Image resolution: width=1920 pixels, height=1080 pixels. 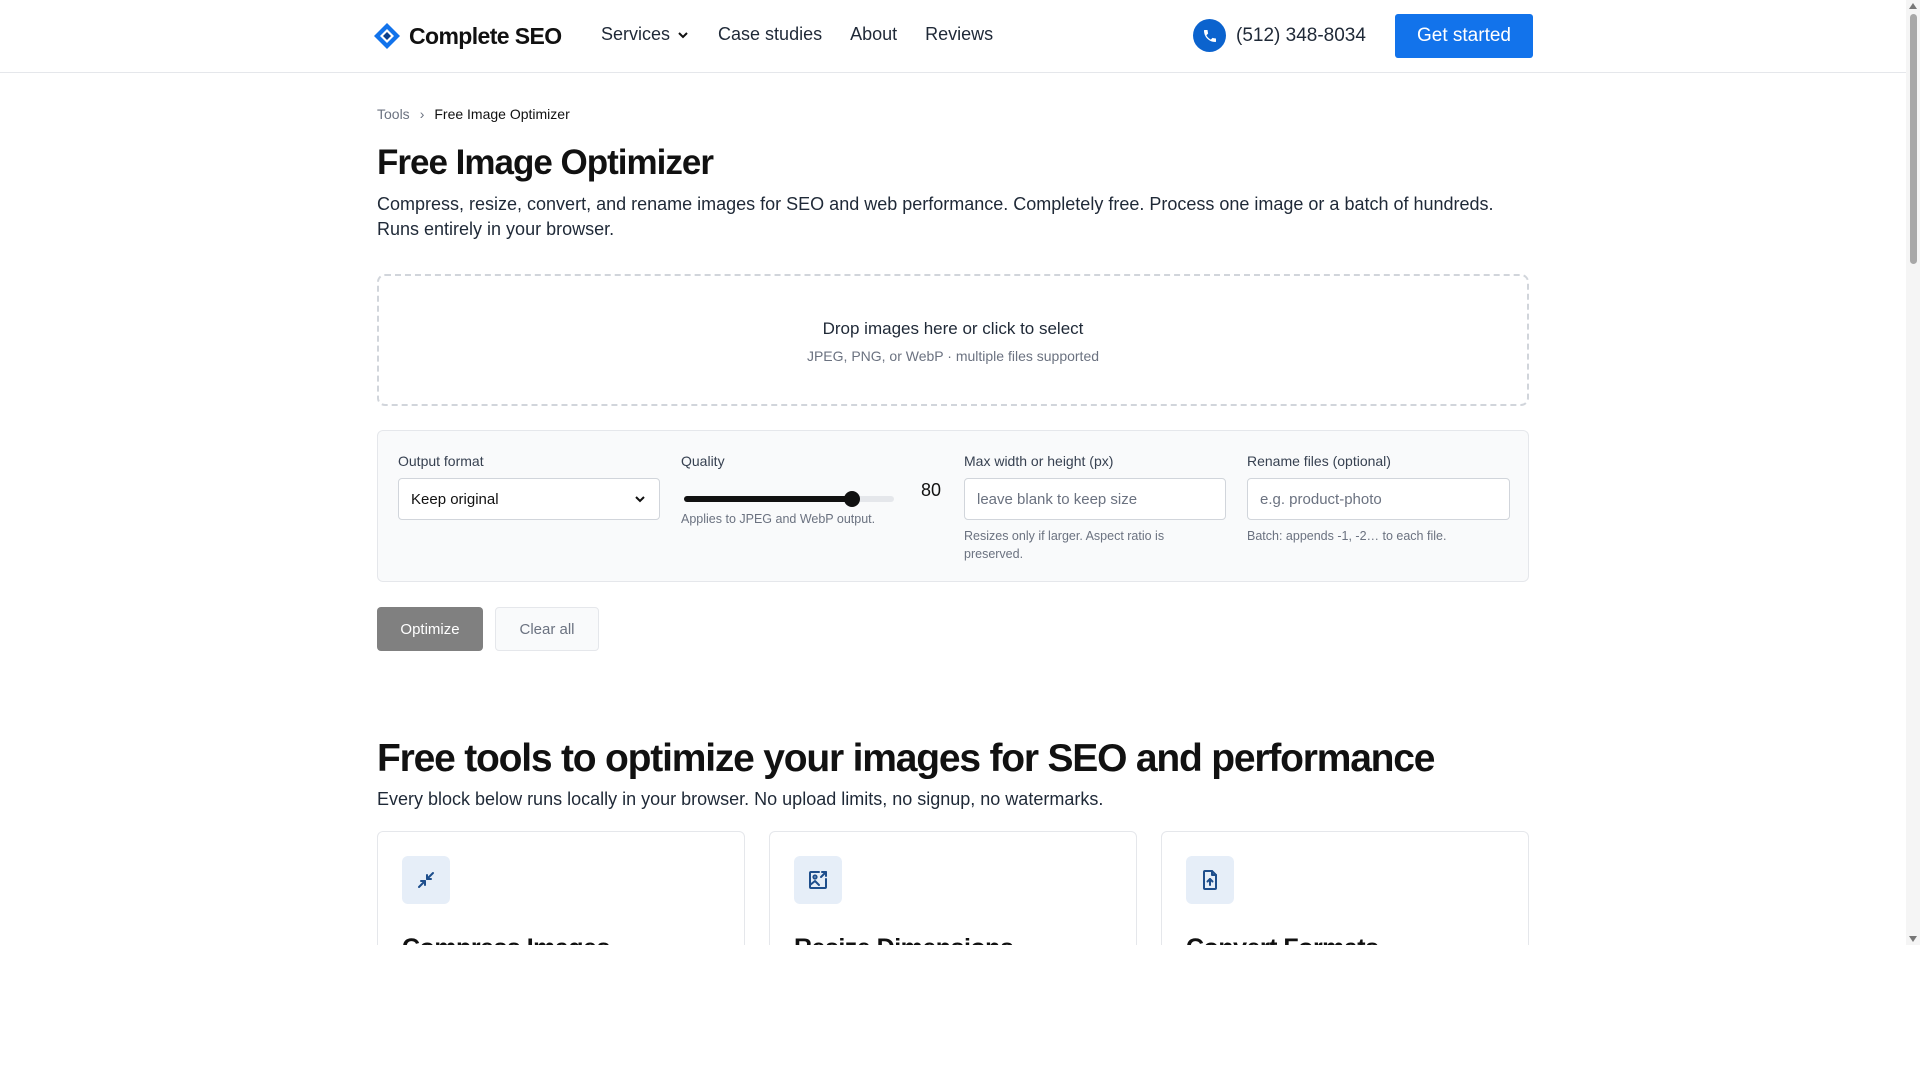 I want to click on output-format-value: Keep original, so click(x=455, y=499).